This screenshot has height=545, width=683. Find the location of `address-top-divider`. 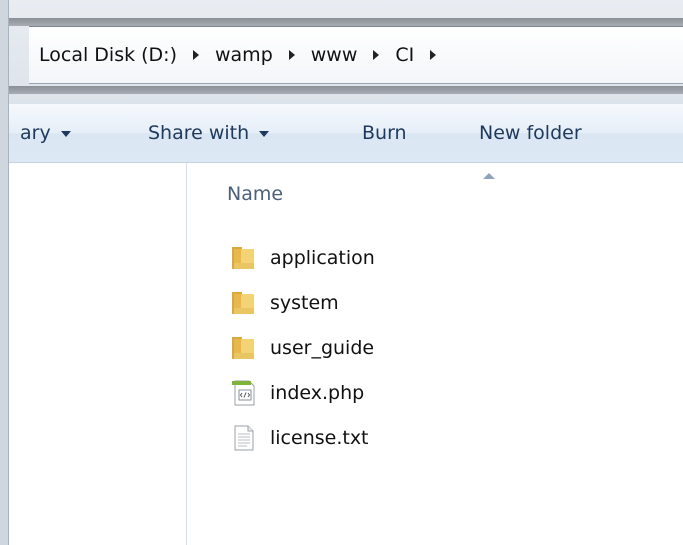

address-top-divider is located at coordinates (346, 22).